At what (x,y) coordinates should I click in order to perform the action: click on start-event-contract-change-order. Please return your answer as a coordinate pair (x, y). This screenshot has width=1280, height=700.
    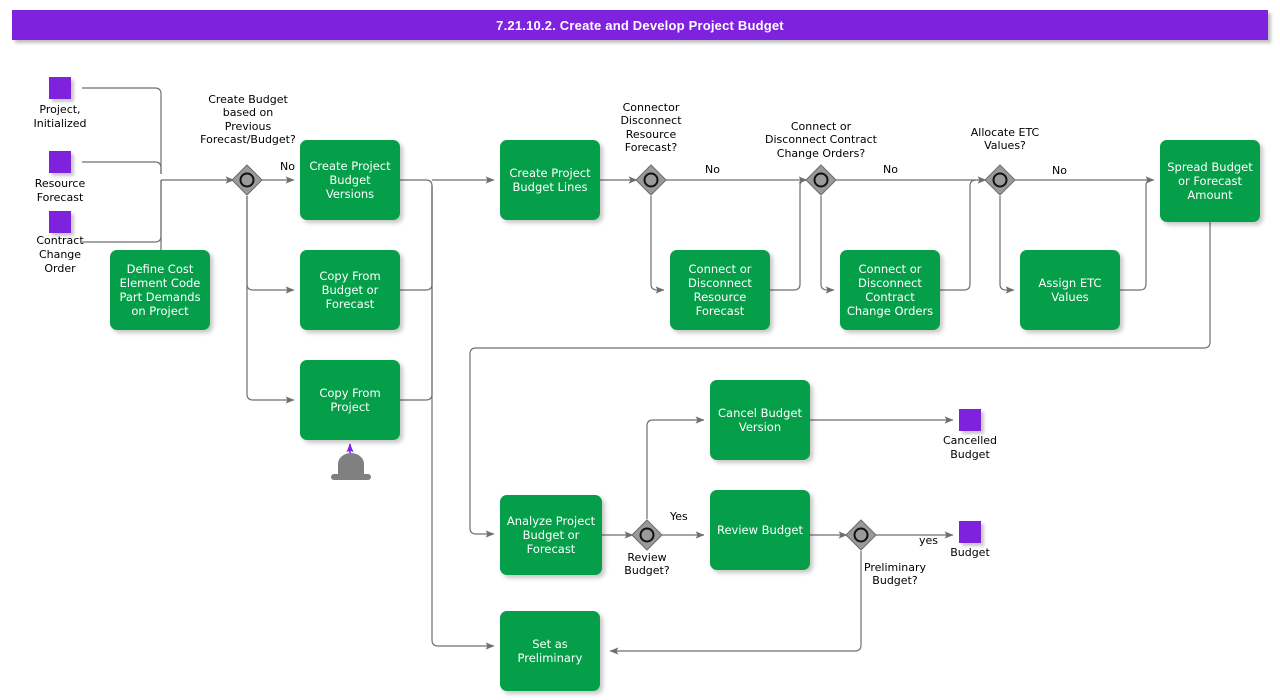
    Looking at the image, I should click on (60, 222).